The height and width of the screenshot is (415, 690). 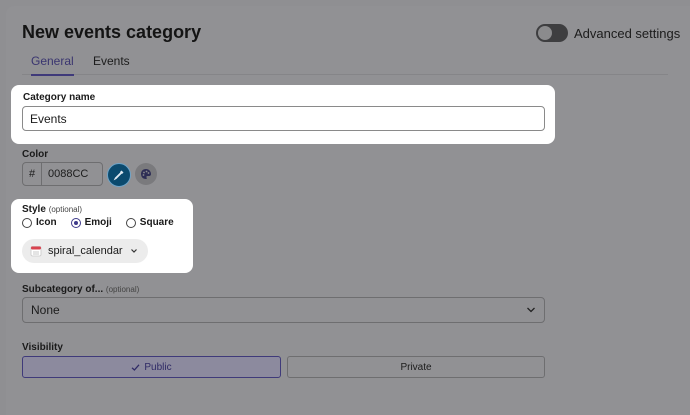 I want to click on advanced-settings-toggle, so click(x=552, y=33).